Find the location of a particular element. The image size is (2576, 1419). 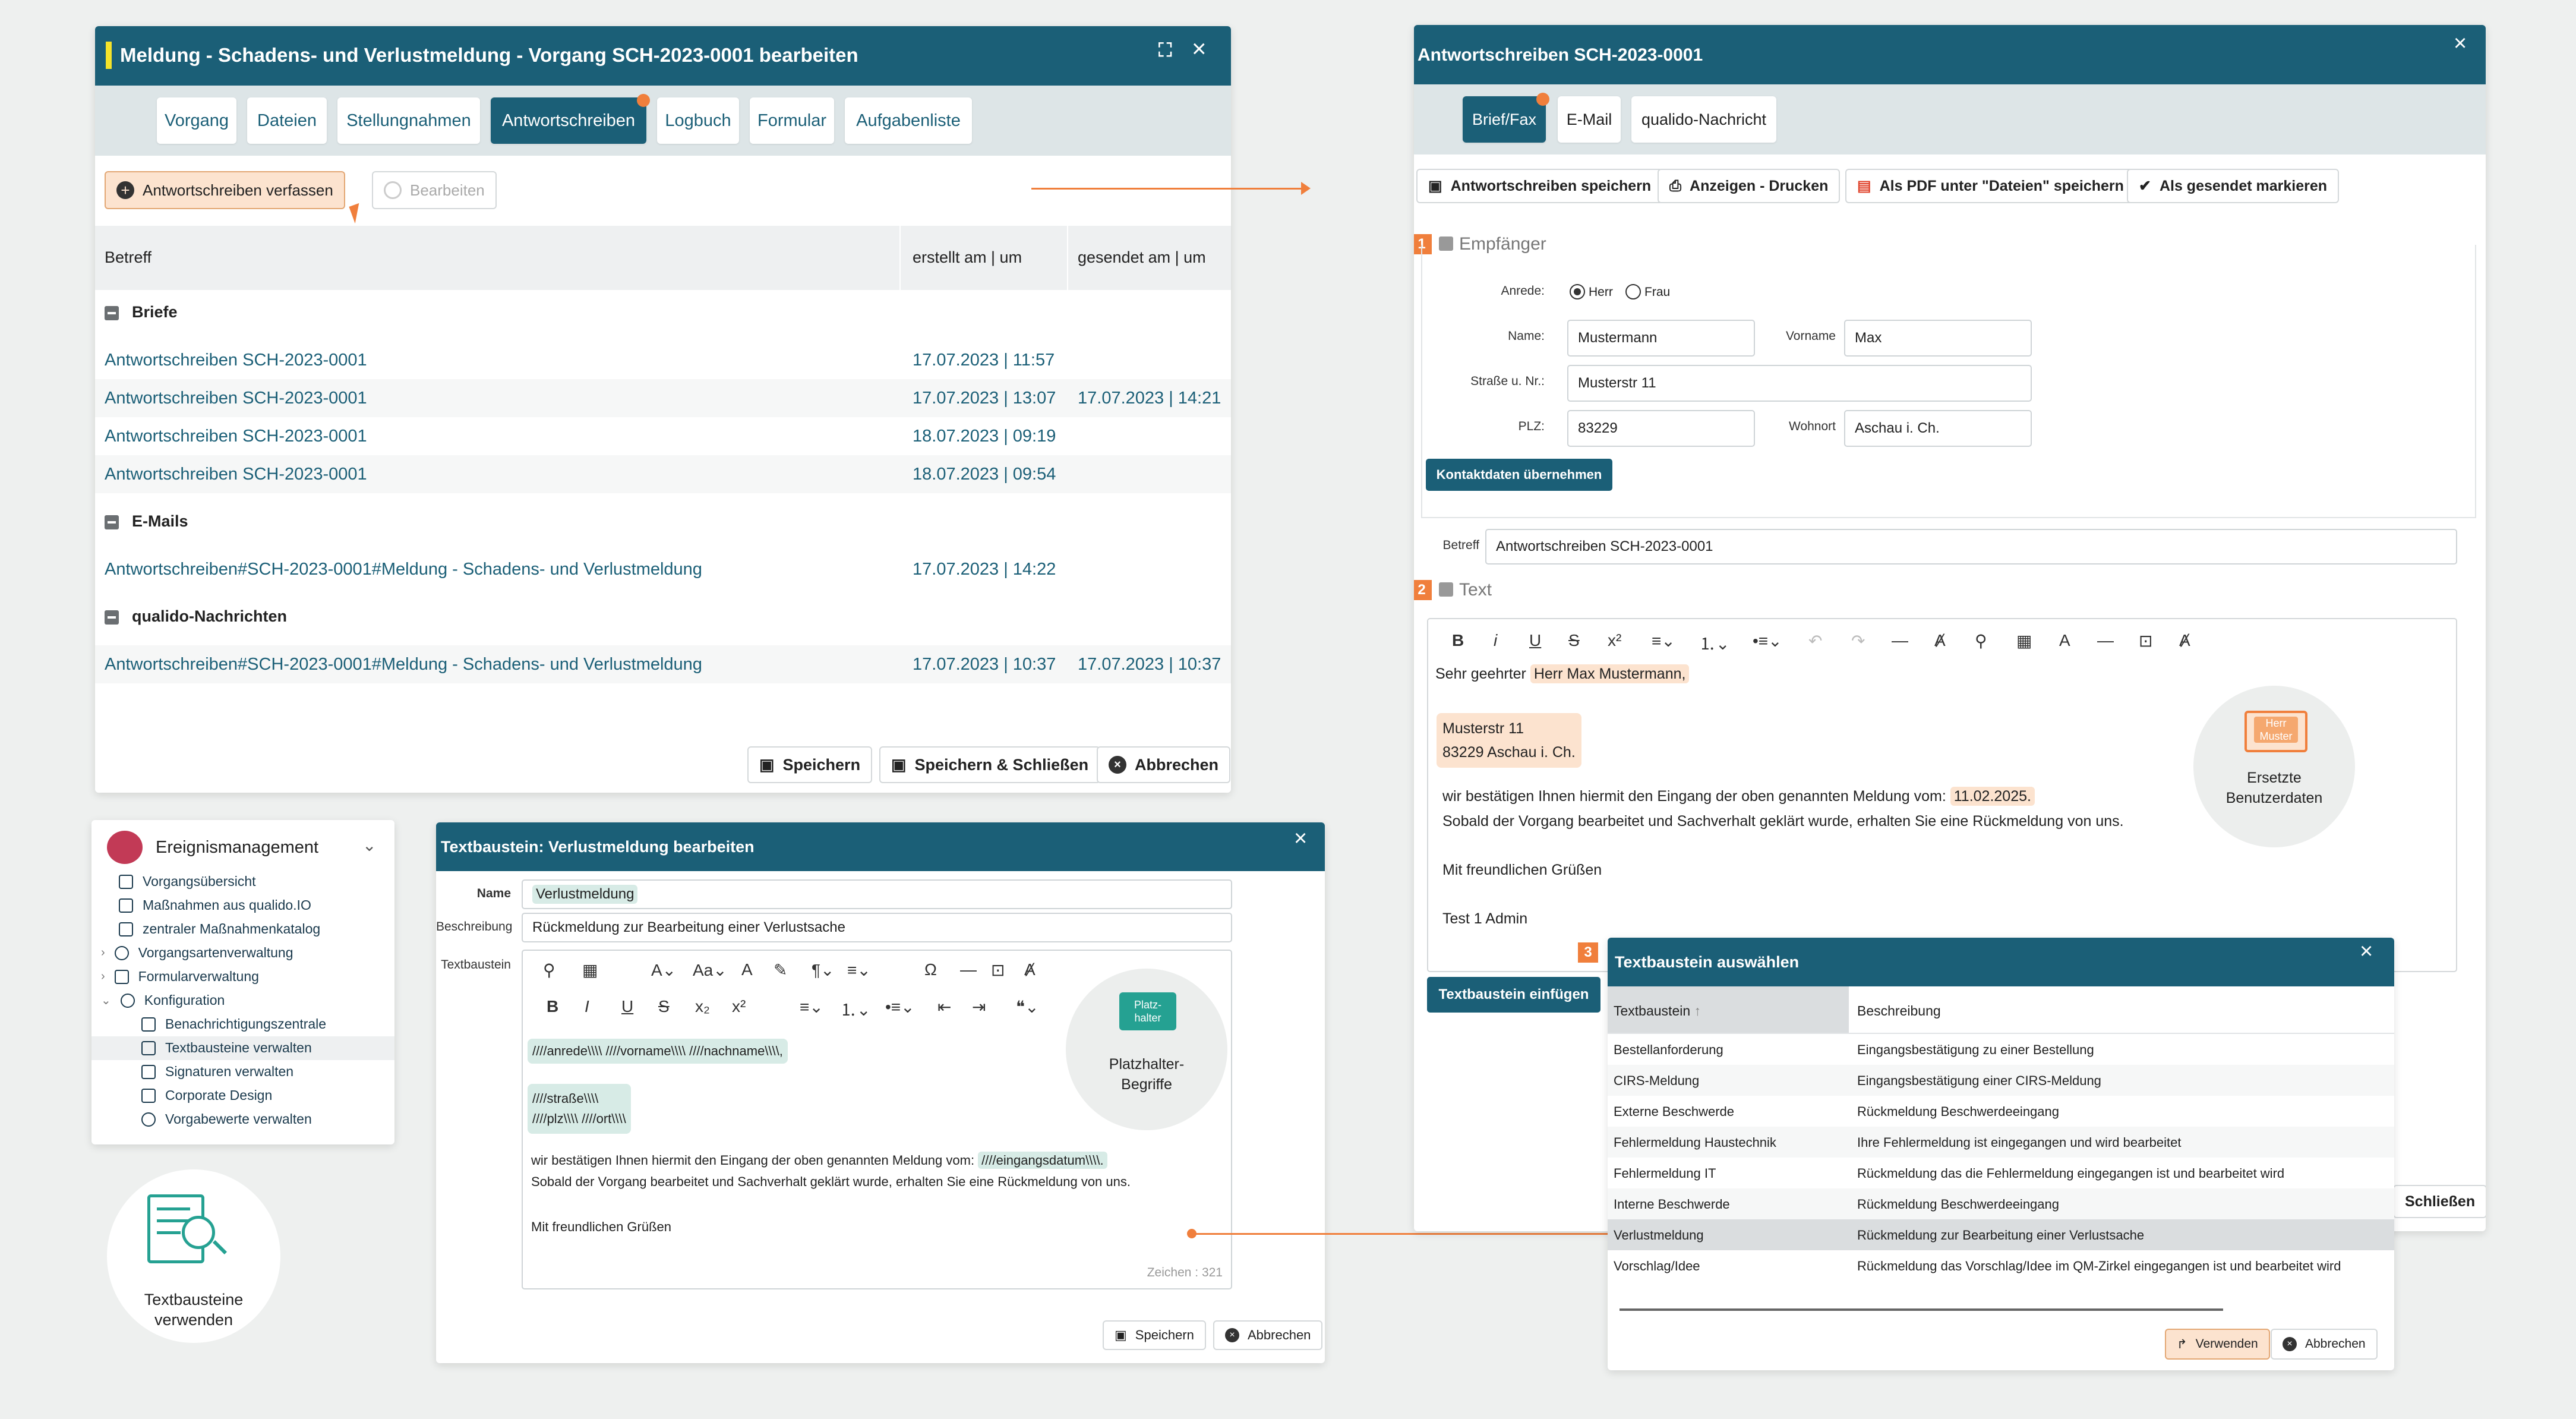

sidebar-subitem-vorgabewerte: Vorgabewerte verwalten is located at coordinates (226, 1119).